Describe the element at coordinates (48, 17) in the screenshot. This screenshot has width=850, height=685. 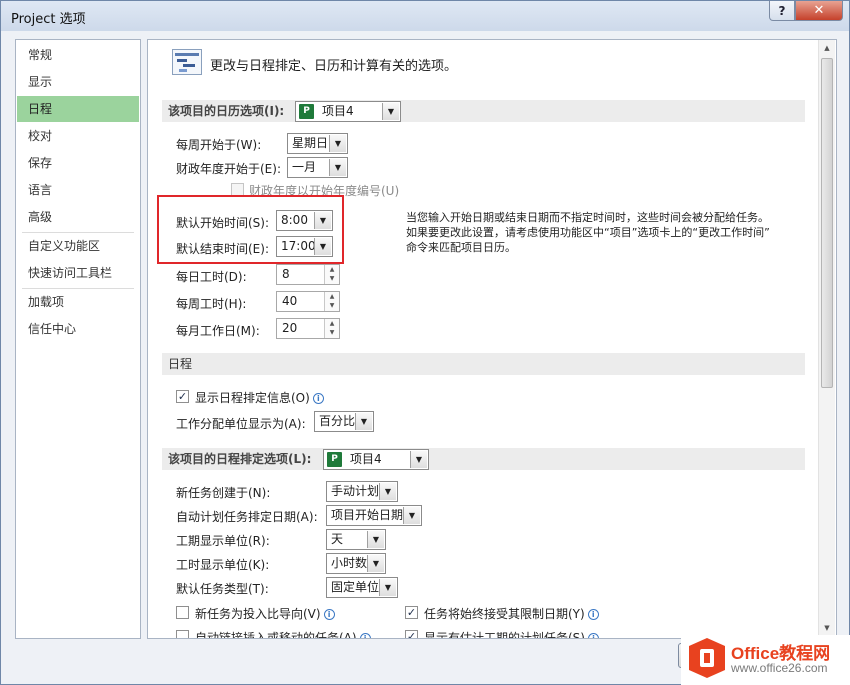
I see `window-title: Project 选项` at that location.